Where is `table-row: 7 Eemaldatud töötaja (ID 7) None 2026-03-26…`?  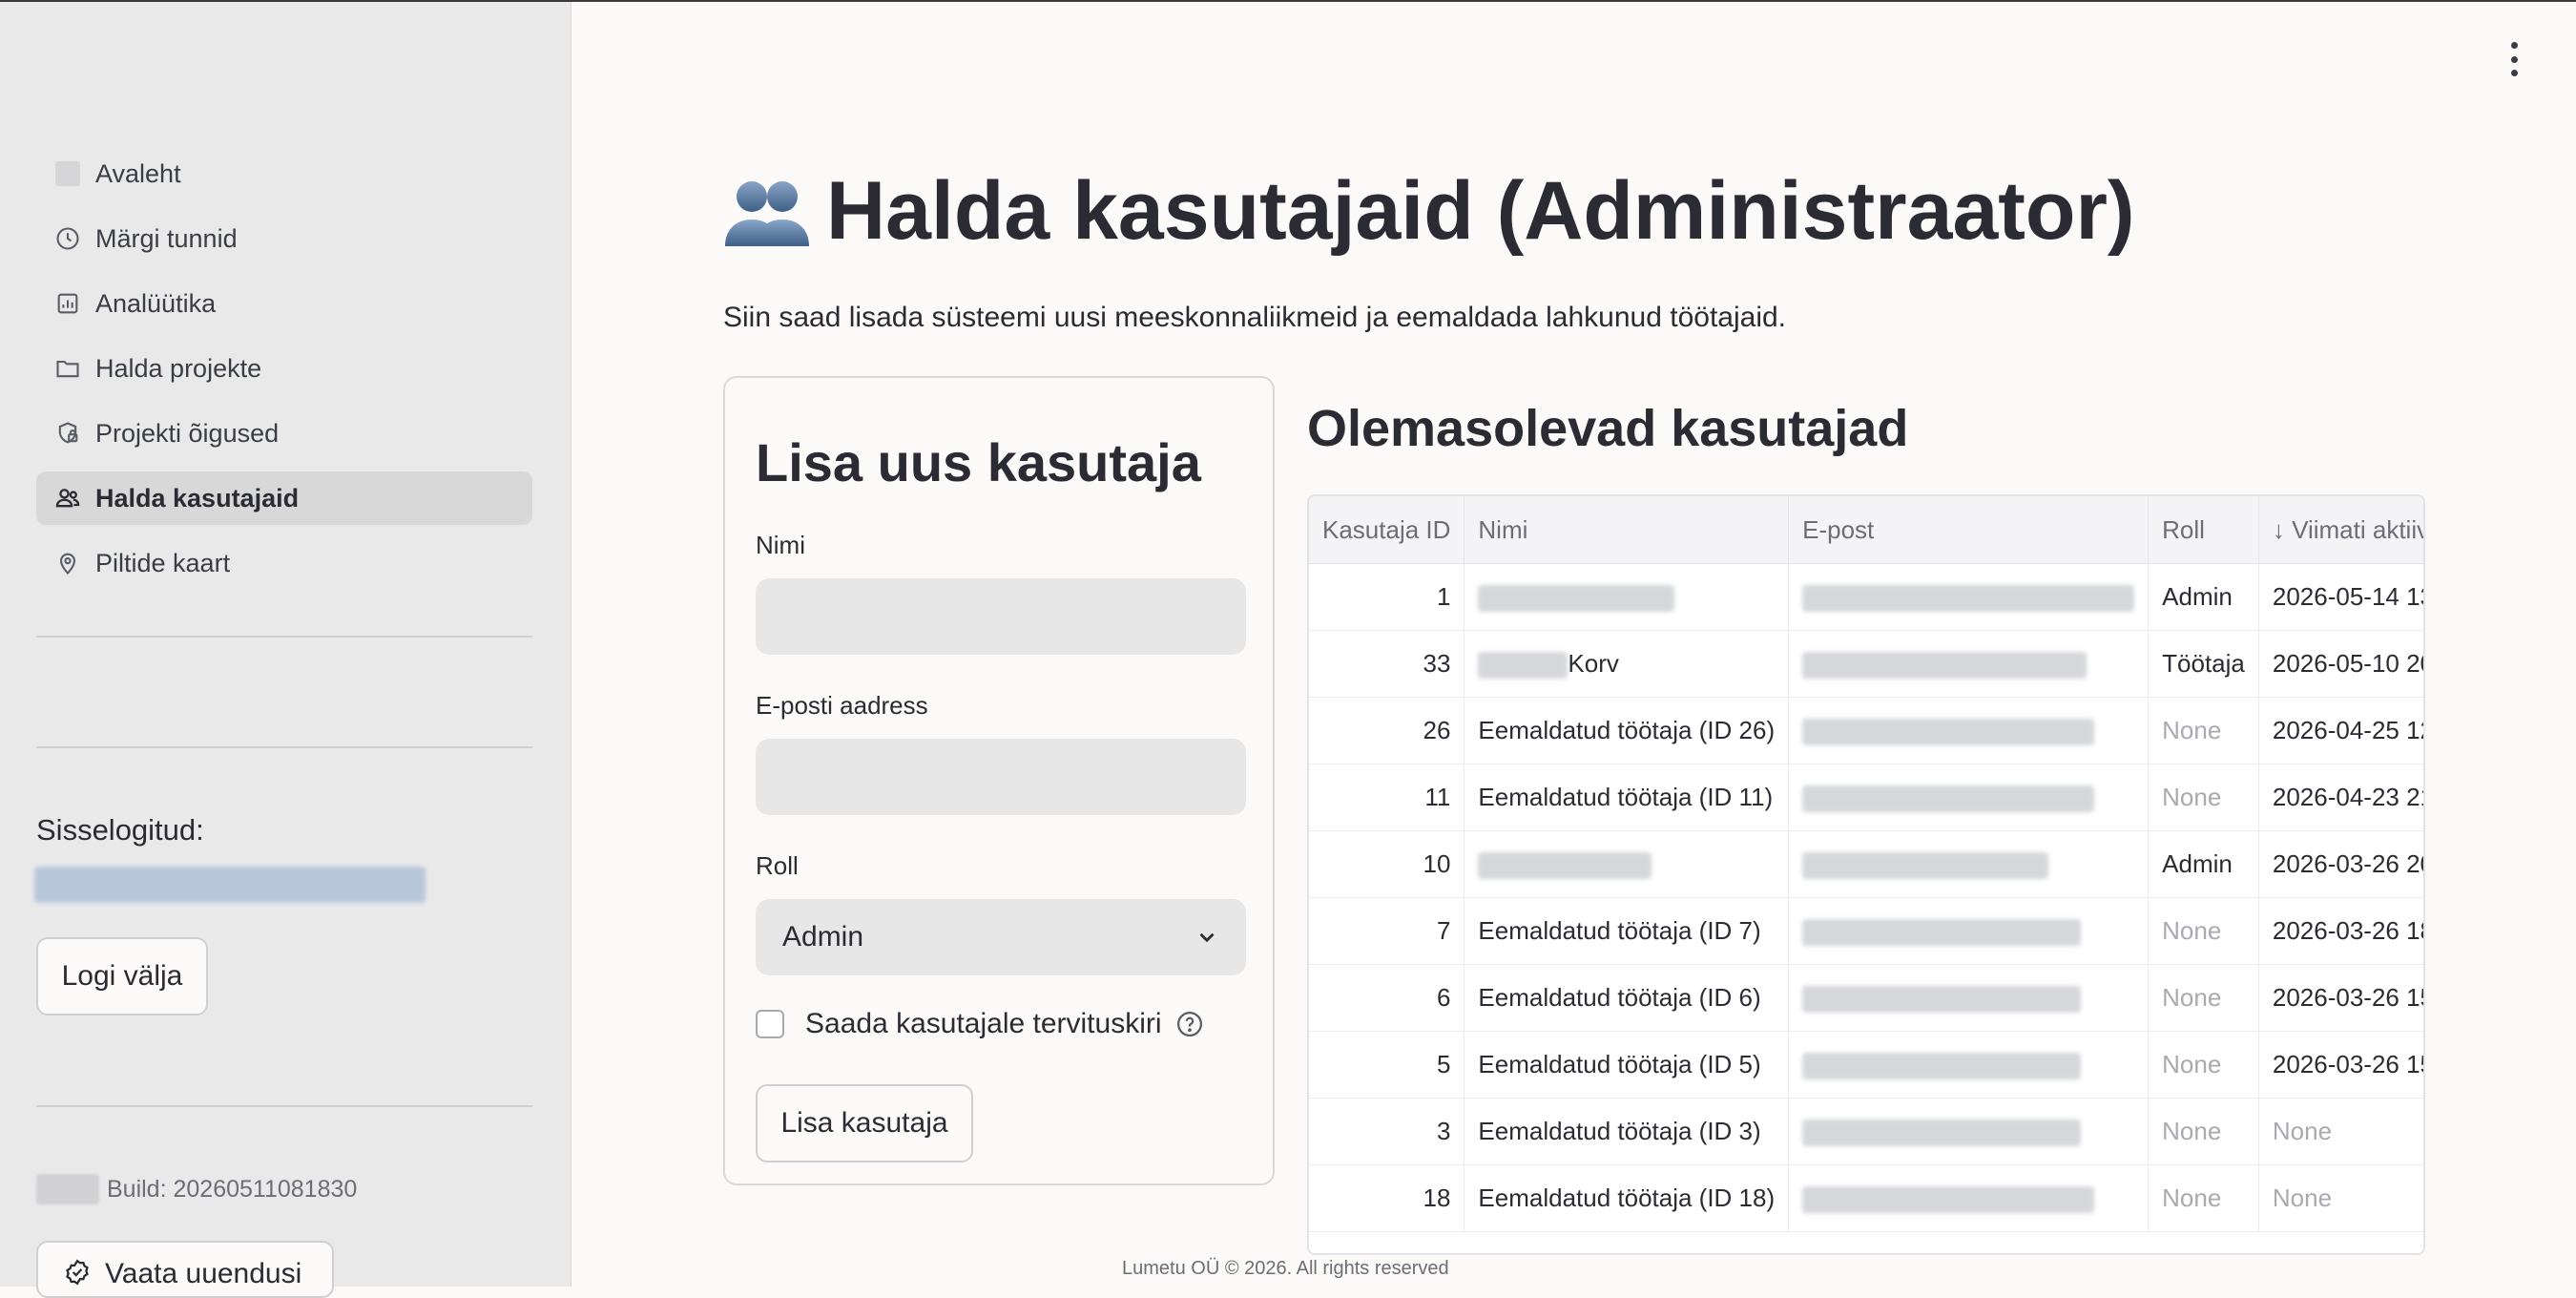
table-row: 7 Eemaldatud töötaja (ID 7) None 2026-03-26… is located at coordinates (1866, 931).